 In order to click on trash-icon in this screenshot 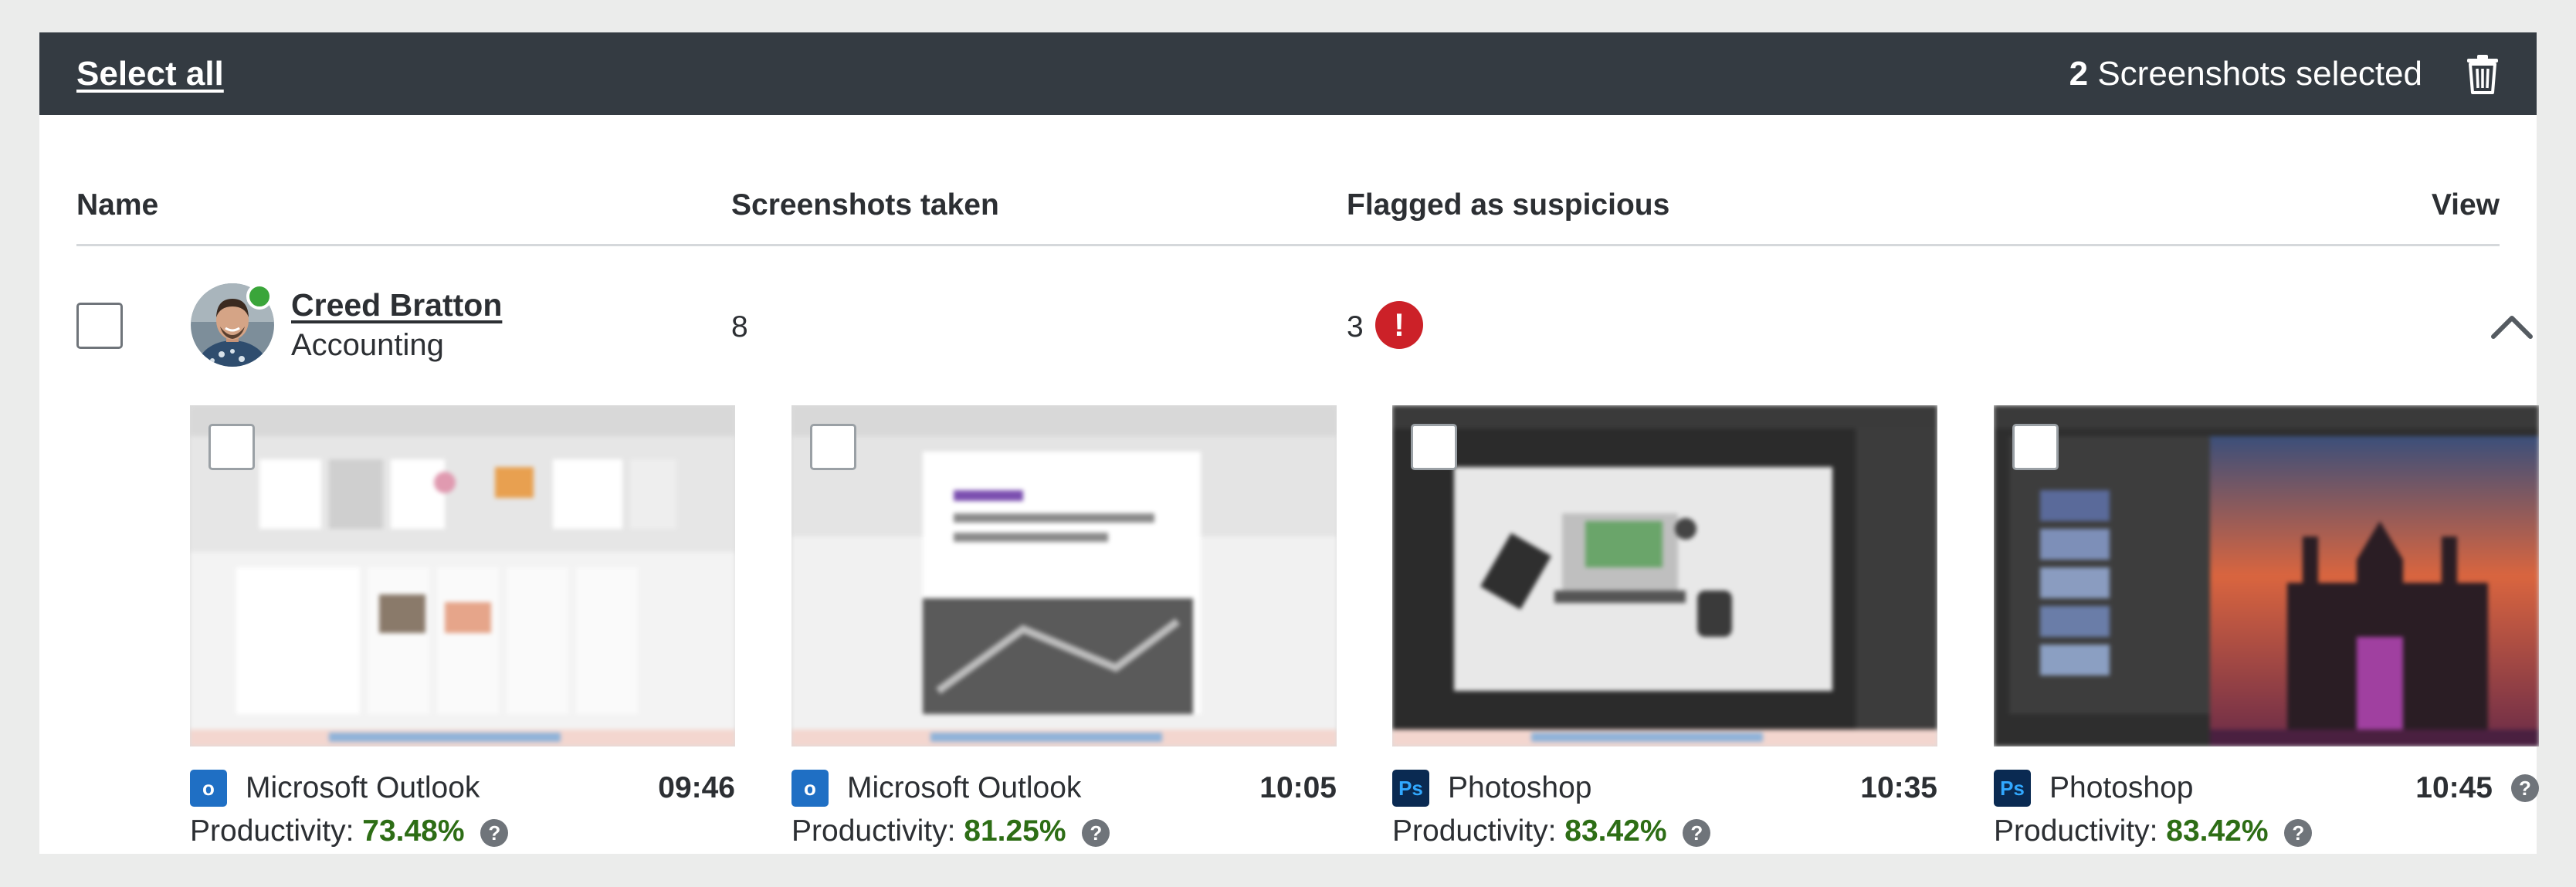, I will do `click(2483, 74)`.